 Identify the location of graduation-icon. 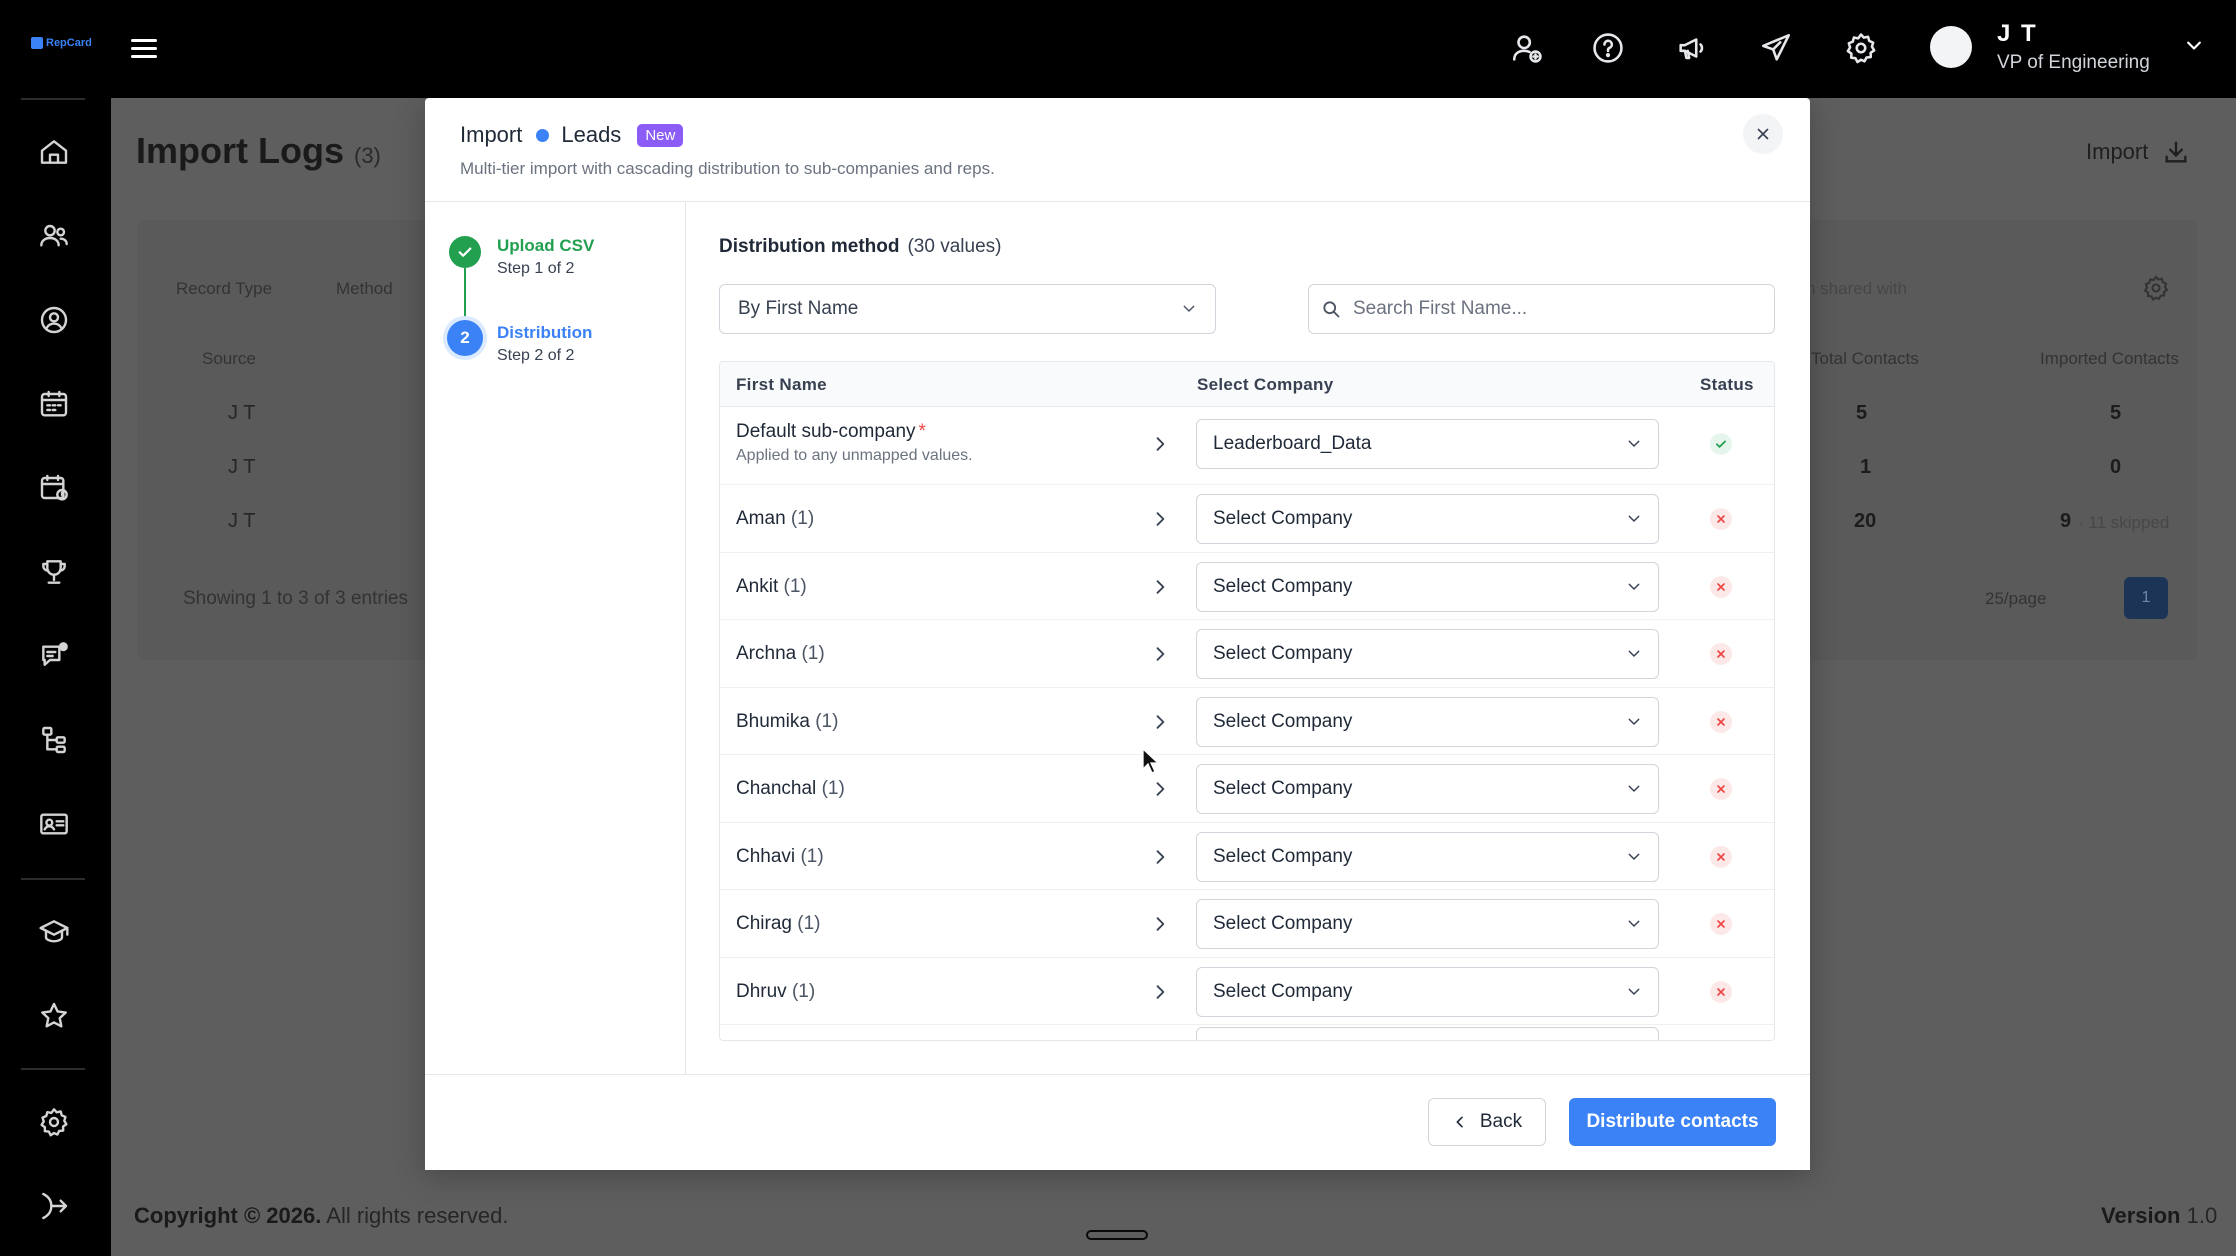
(54, 932).